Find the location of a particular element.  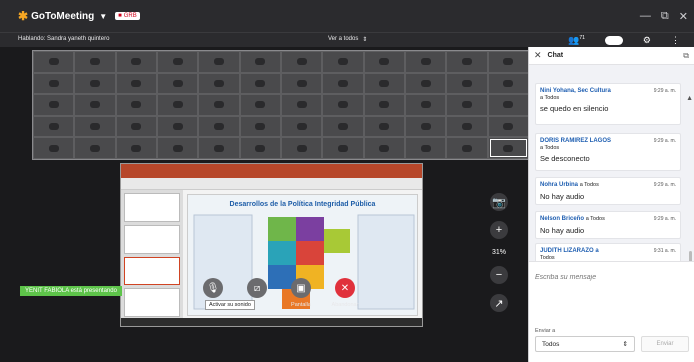

puzzle-piece-lime is located at coordinates (337, 241).